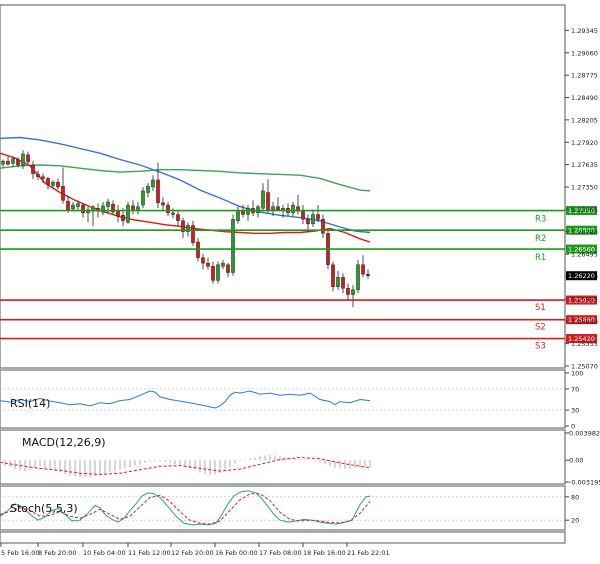 The height and width of the screenshot is (564, 600). Describe the element at coordinates (540, 347) in the screenshot. I see `level-name-s3: S3` at that location.